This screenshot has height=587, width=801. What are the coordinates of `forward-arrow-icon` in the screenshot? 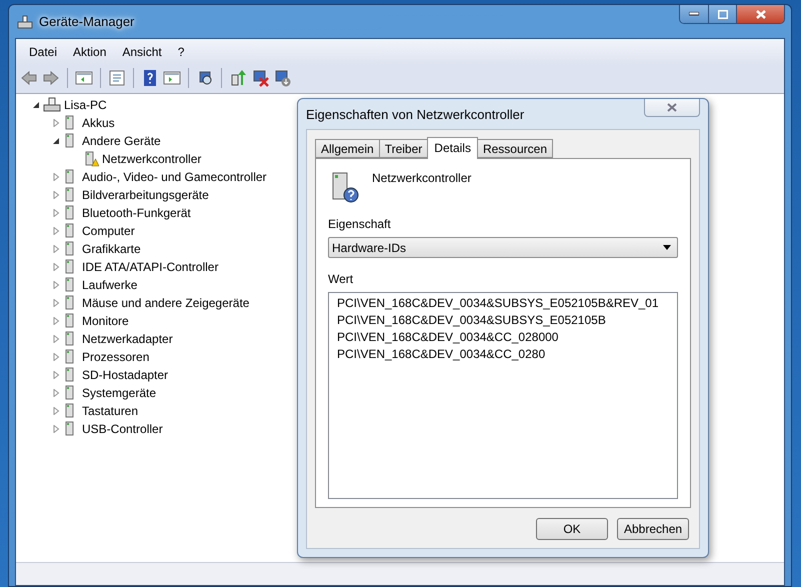 It's located at (51, 78).